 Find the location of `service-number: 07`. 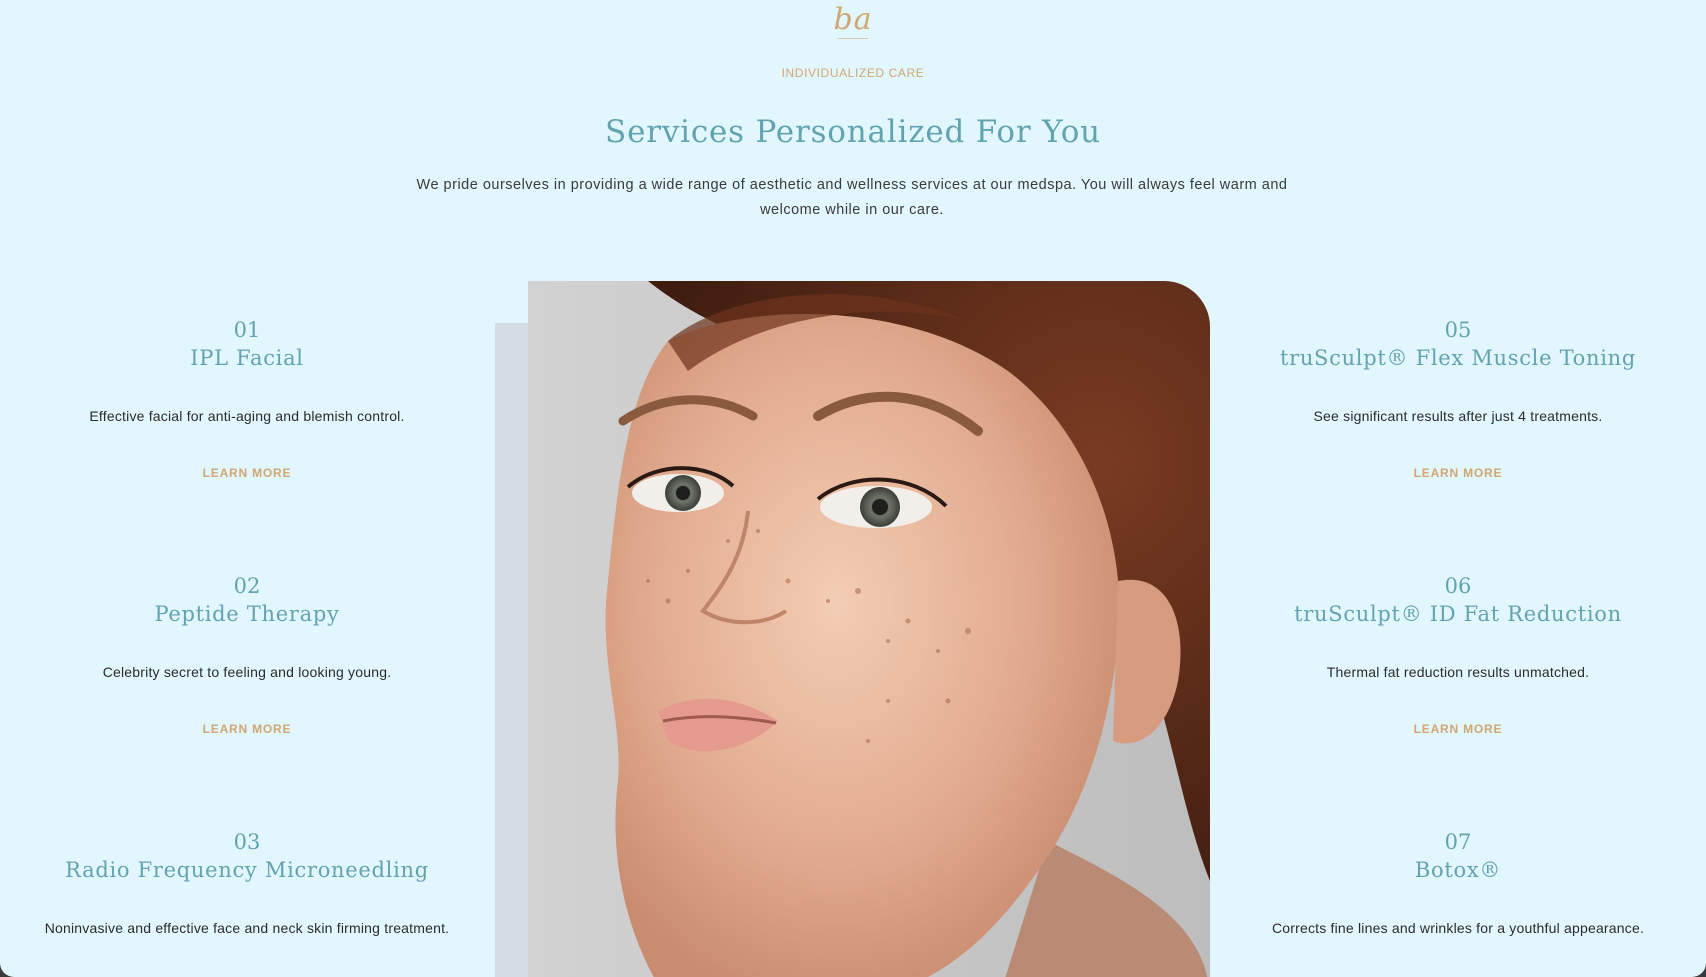

service-number: 07 is located at coordinates (1458, 842).